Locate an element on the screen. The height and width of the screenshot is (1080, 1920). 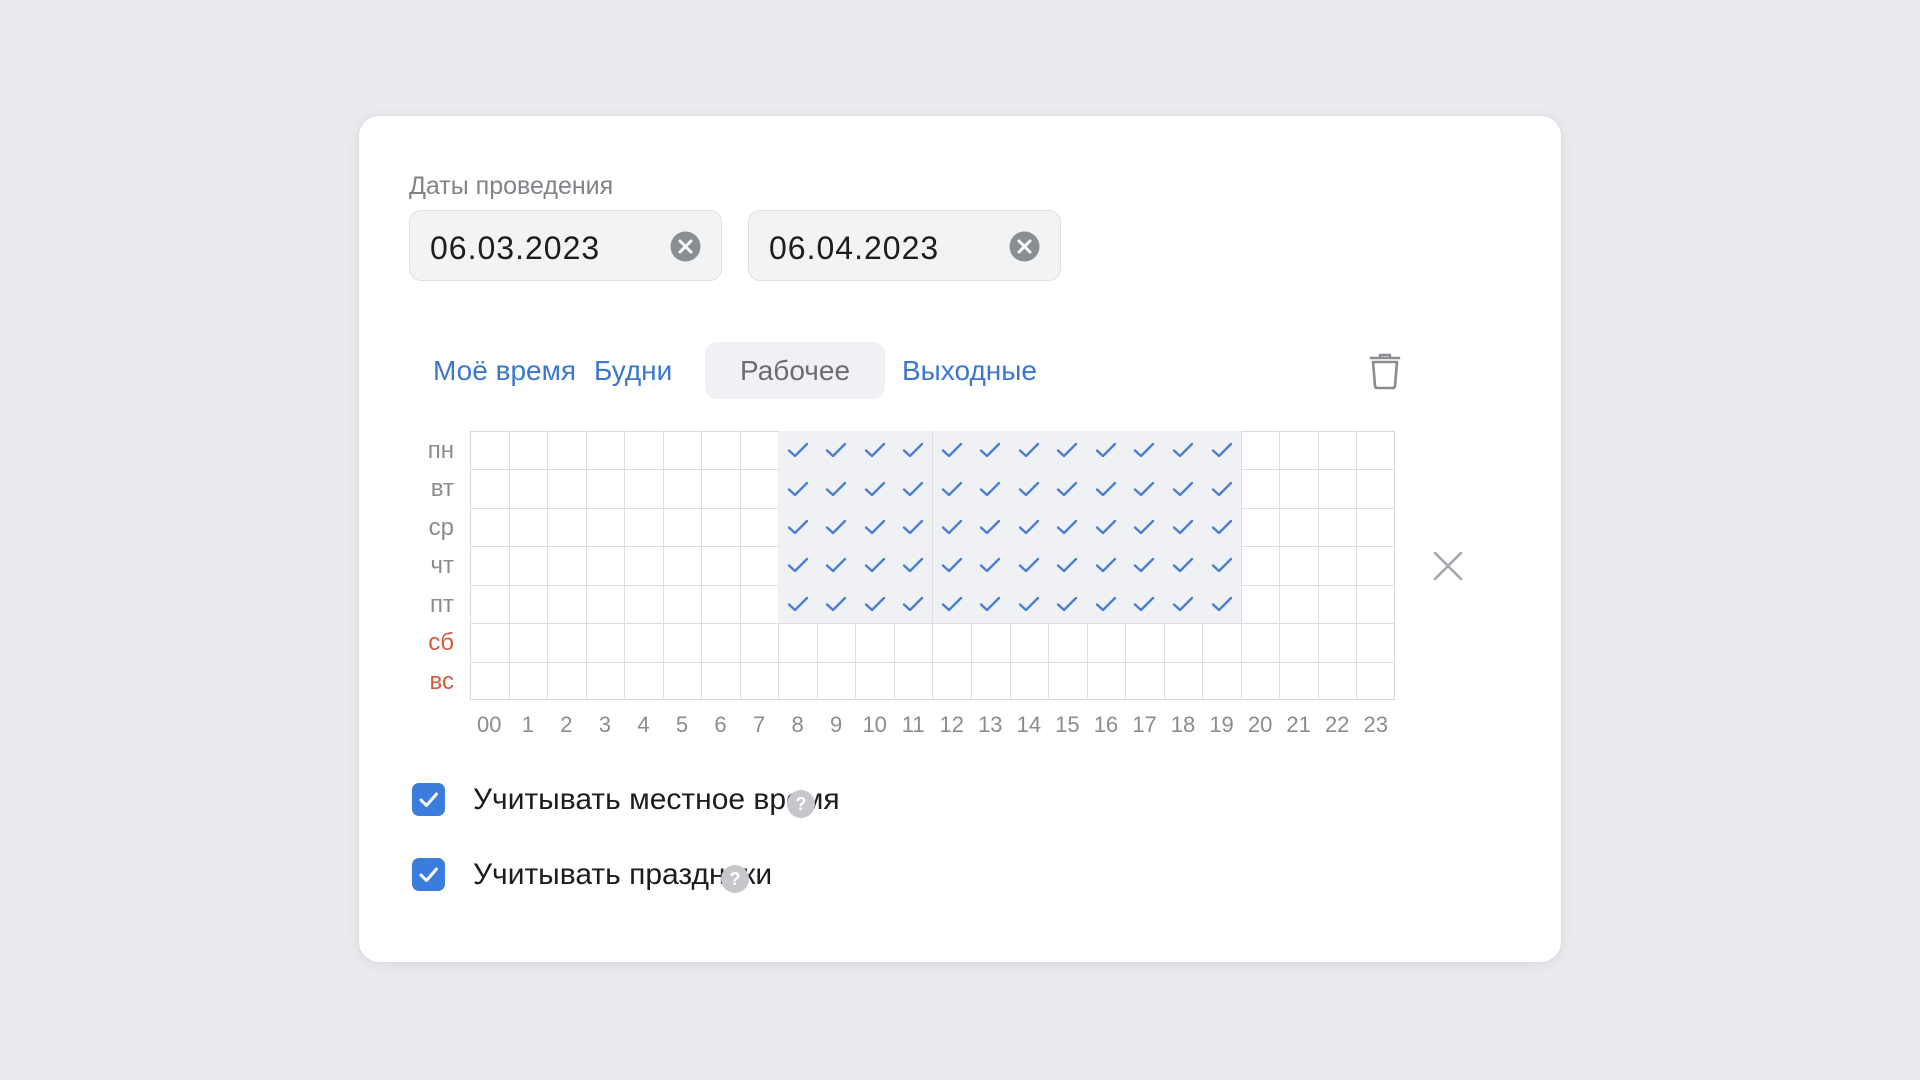
local-time-checkbox is located at coordinates (428, 799).